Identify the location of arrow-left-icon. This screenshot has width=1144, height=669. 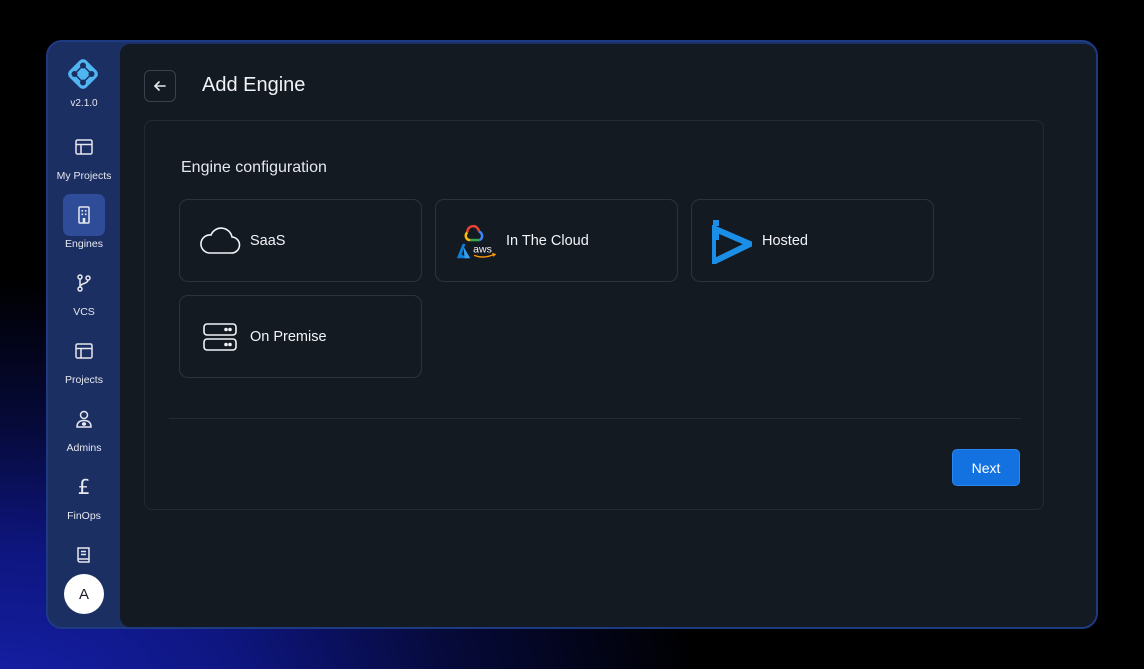
(160, 86).